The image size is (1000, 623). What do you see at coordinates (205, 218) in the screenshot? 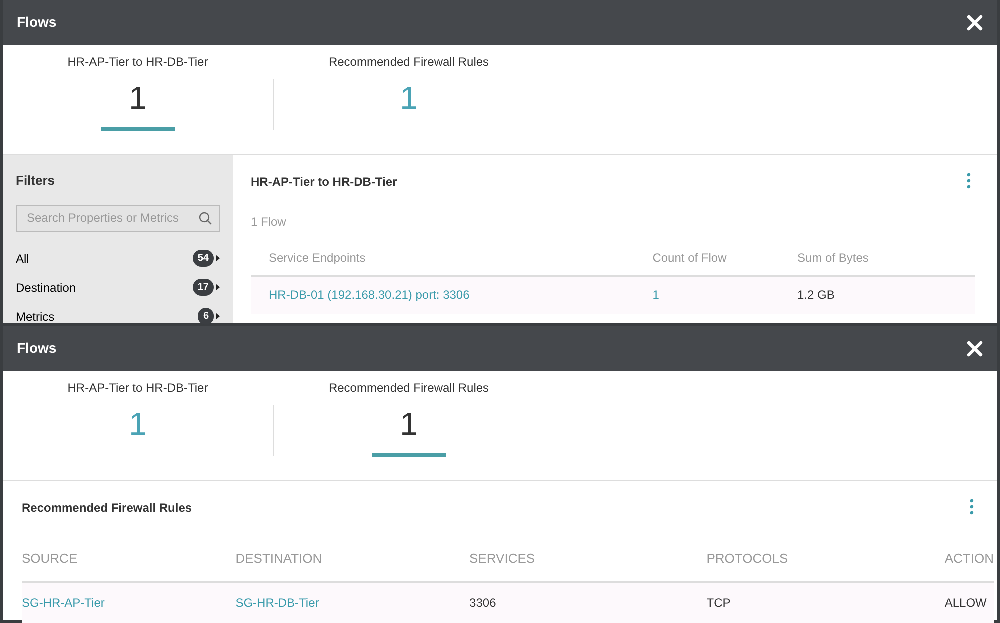
I see `search-icon` at bounding box center [205, 218].